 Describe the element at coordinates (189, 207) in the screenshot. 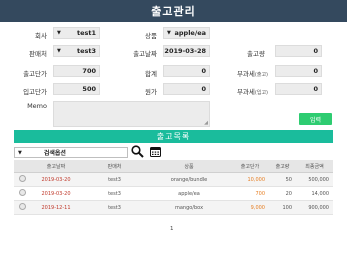

I see `row-product: mango/box` at that location.